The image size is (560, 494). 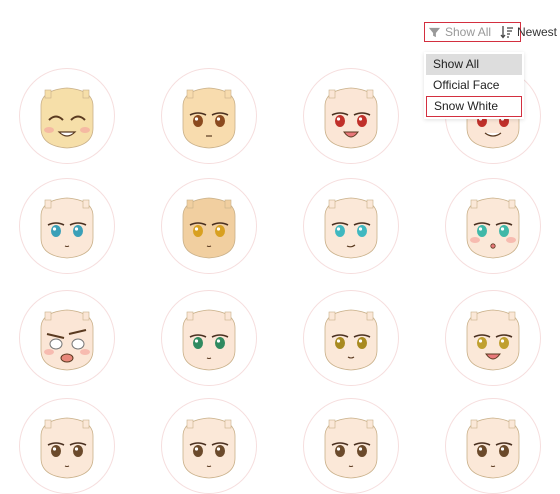 What do you see at coordinates (506, 32) in the screenshot?
I see `sort-icon` at bounding box center [506, 32].